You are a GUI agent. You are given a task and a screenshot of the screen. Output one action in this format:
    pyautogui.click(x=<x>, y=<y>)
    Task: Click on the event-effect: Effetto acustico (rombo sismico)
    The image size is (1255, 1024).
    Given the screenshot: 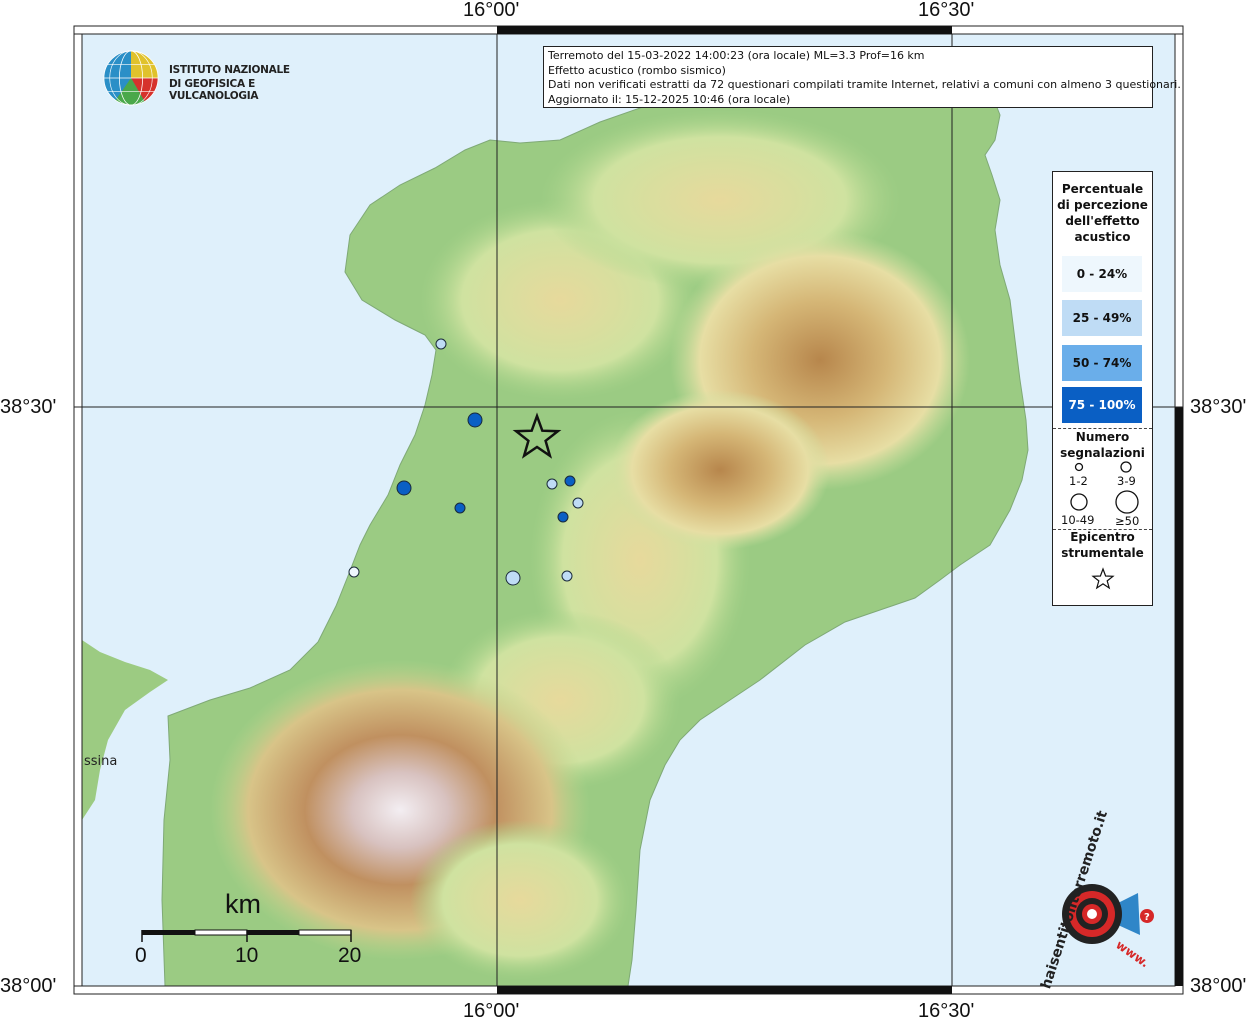 What is the action you would take?
    pyautogui.click(x=637, y=70)
    